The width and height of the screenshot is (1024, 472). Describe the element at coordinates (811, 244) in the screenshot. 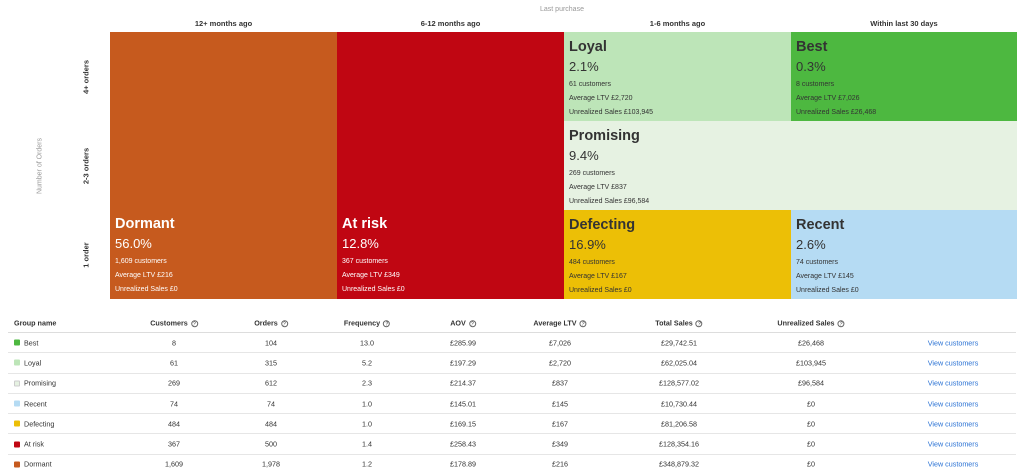

I see `segment-percentage: 2.6%` at that location.